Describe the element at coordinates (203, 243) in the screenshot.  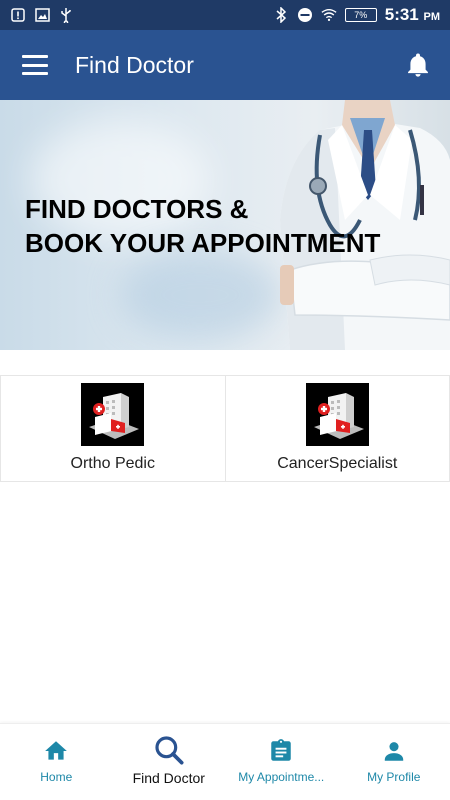
I see `hero-heading-line-2: BOOK YOUR APPOINTMENT` at that location.